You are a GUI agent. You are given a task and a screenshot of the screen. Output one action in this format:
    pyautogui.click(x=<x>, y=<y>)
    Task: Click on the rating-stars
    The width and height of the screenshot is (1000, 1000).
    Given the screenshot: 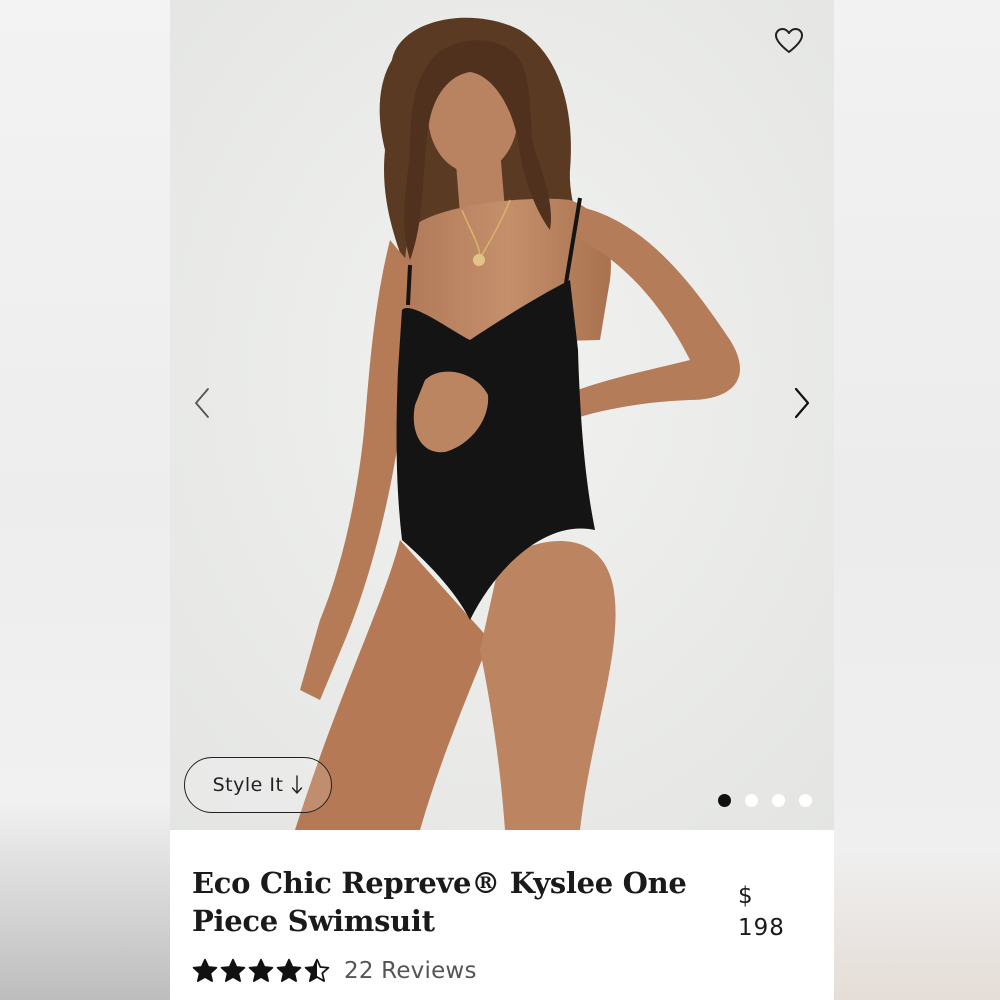 What is the action you would take?
    pyautogui.click(x=261, y=971)
    